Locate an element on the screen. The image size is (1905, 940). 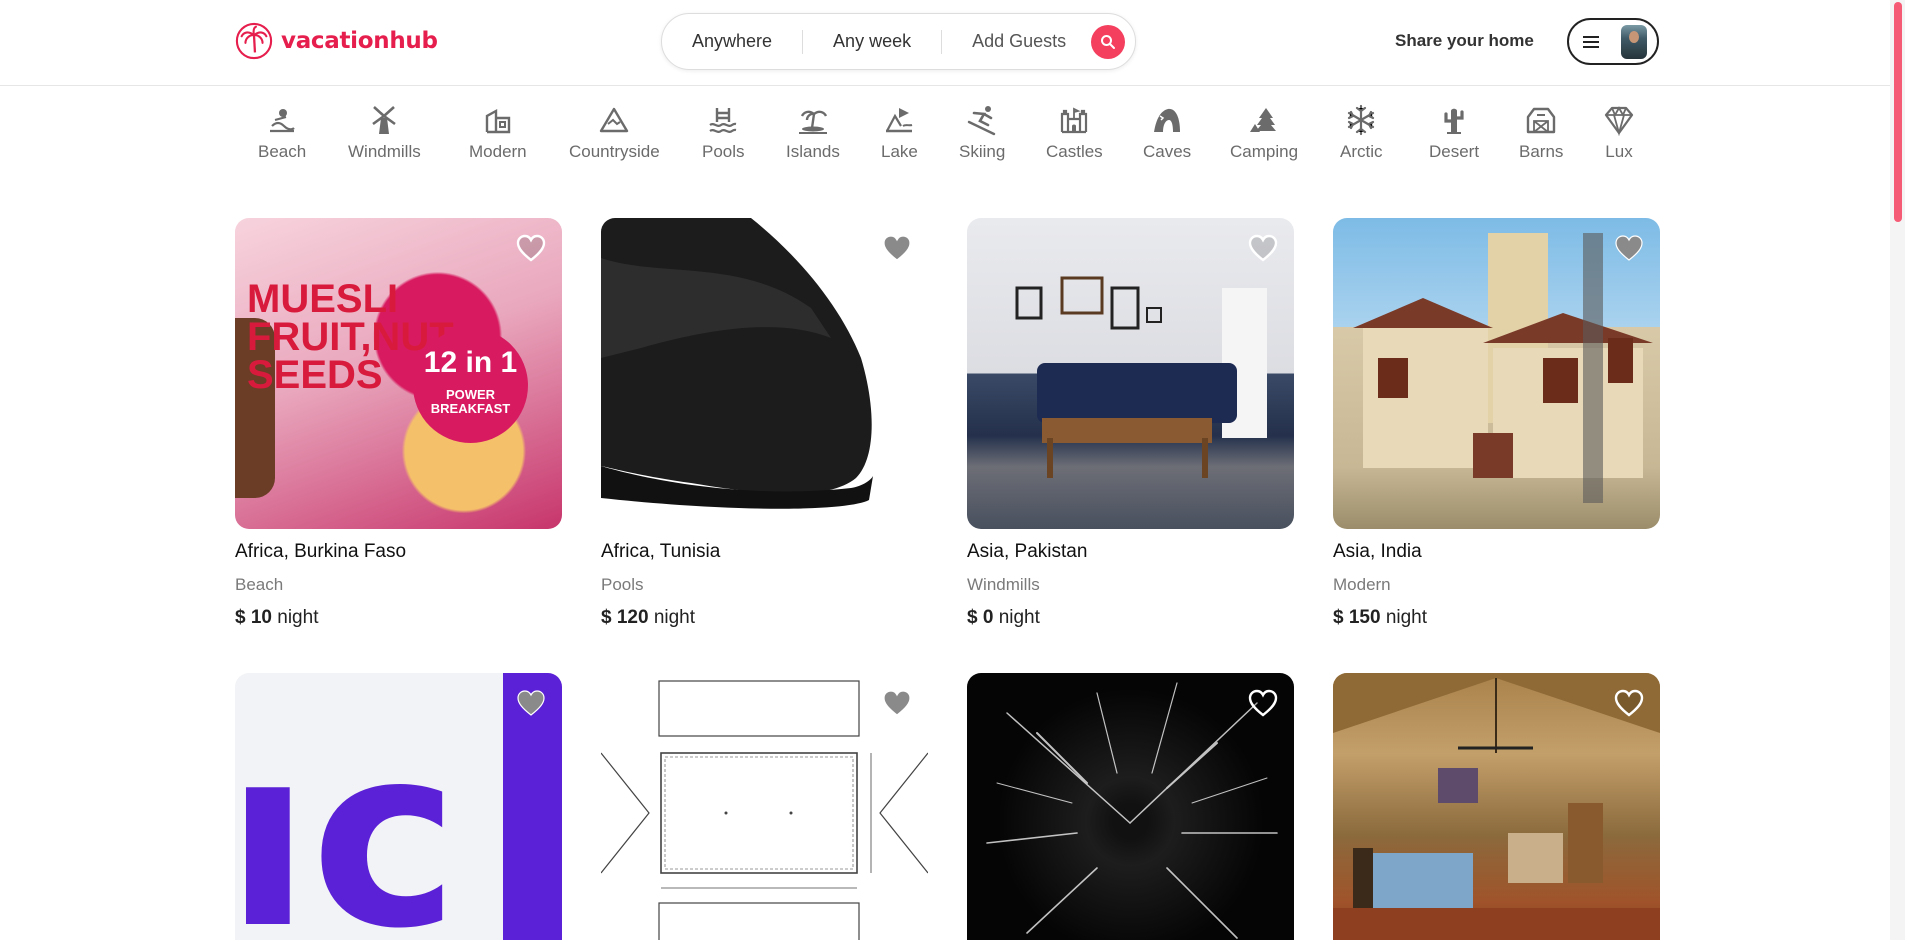
category-lake: Lake is located at coordinates (899, 133).